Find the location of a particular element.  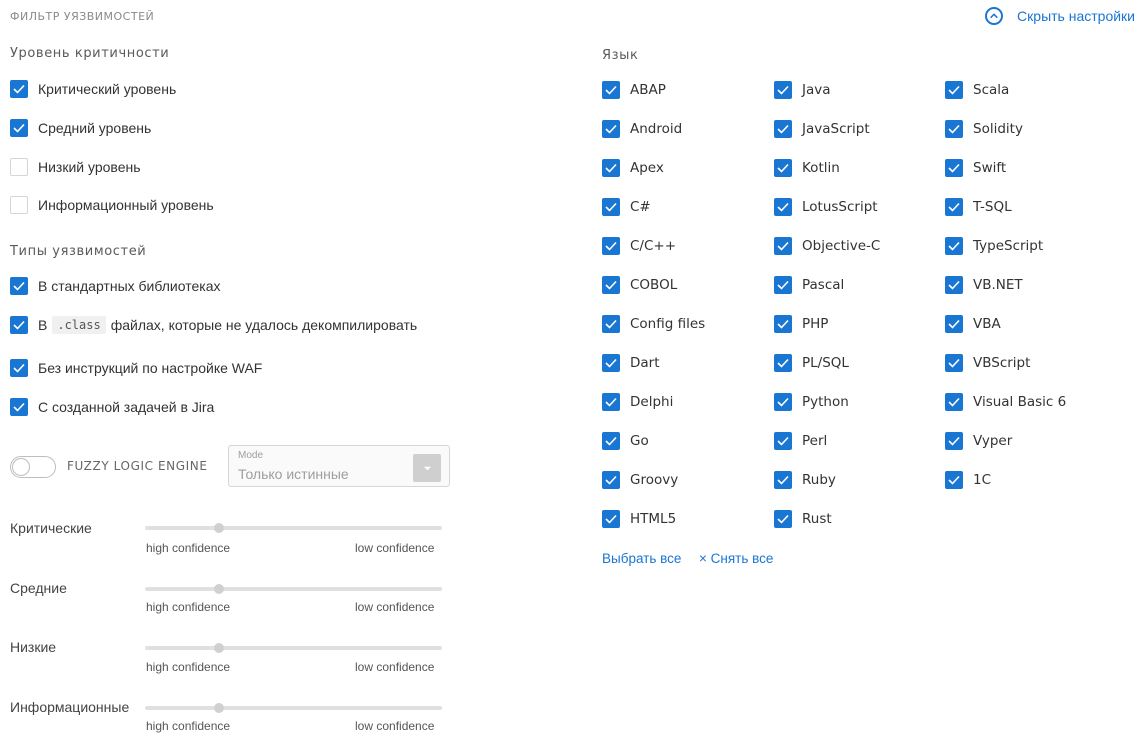

fuzzy-logic-toggle is located at coordinates (33, 467).